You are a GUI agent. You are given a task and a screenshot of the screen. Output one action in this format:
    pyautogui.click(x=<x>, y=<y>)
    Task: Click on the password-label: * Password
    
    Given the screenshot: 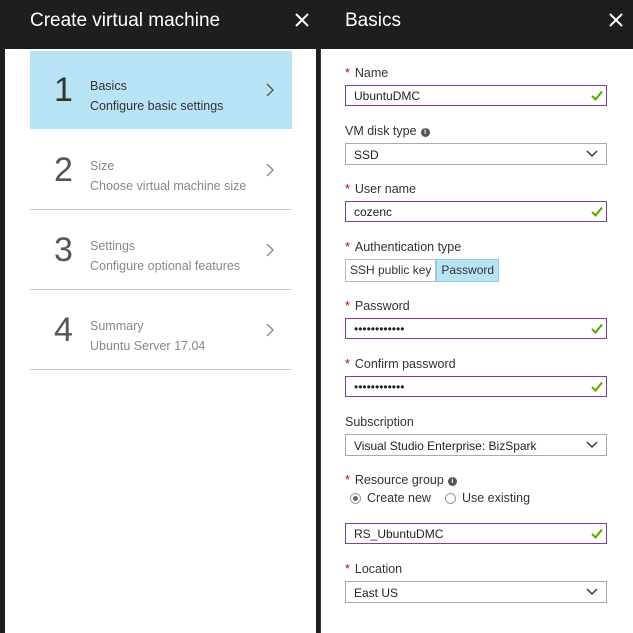 What is the action you would take?
    pyautogui.click(x=377, y=306)
    